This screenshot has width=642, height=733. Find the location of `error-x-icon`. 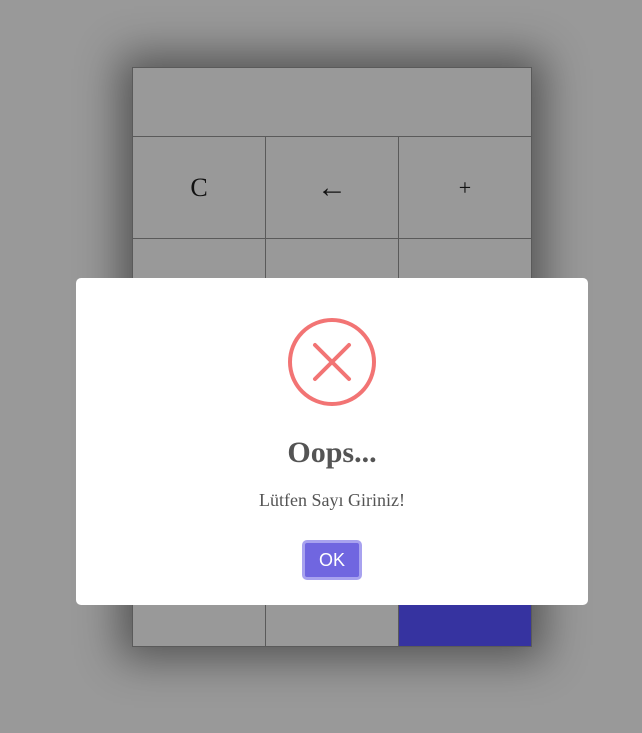

error-x-icon is located at coordinates (332, 362).